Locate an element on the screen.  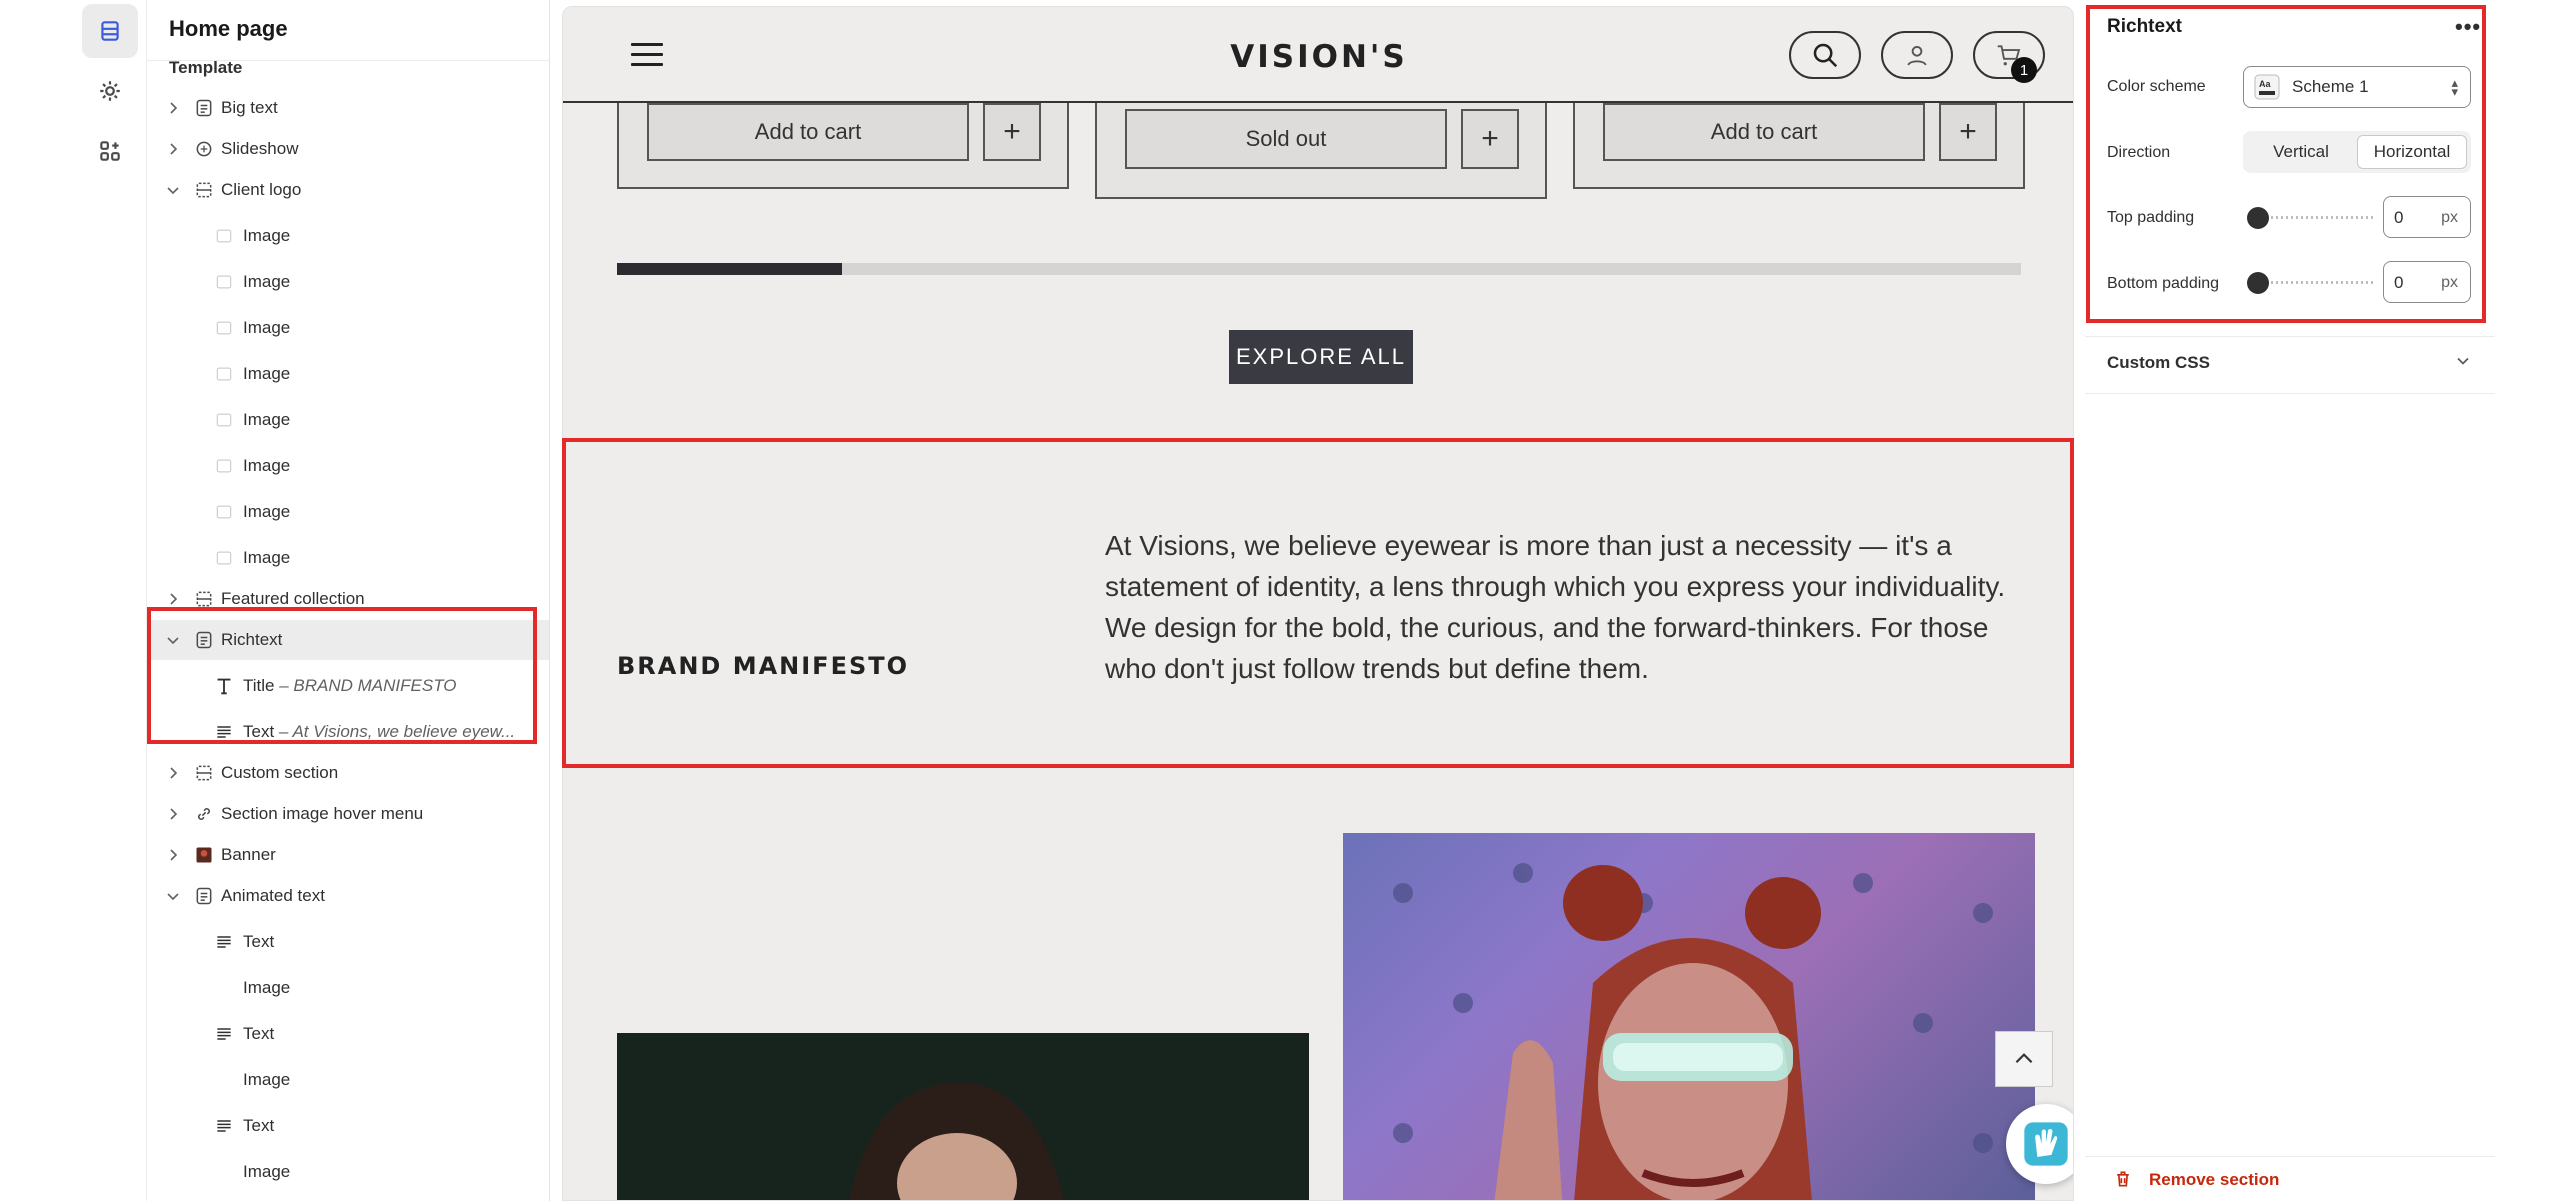
tree-item-label: Animated text is located at coordinates (273, 895).